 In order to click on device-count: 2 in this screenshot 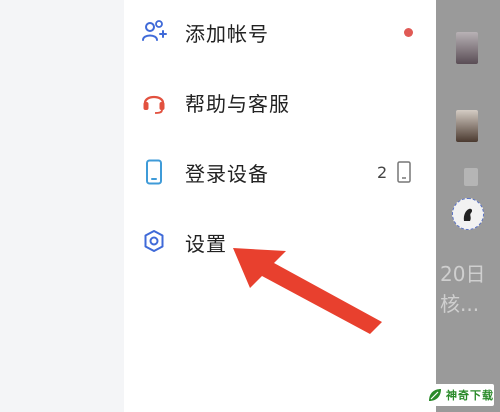, I will do `click(382, 172)`.